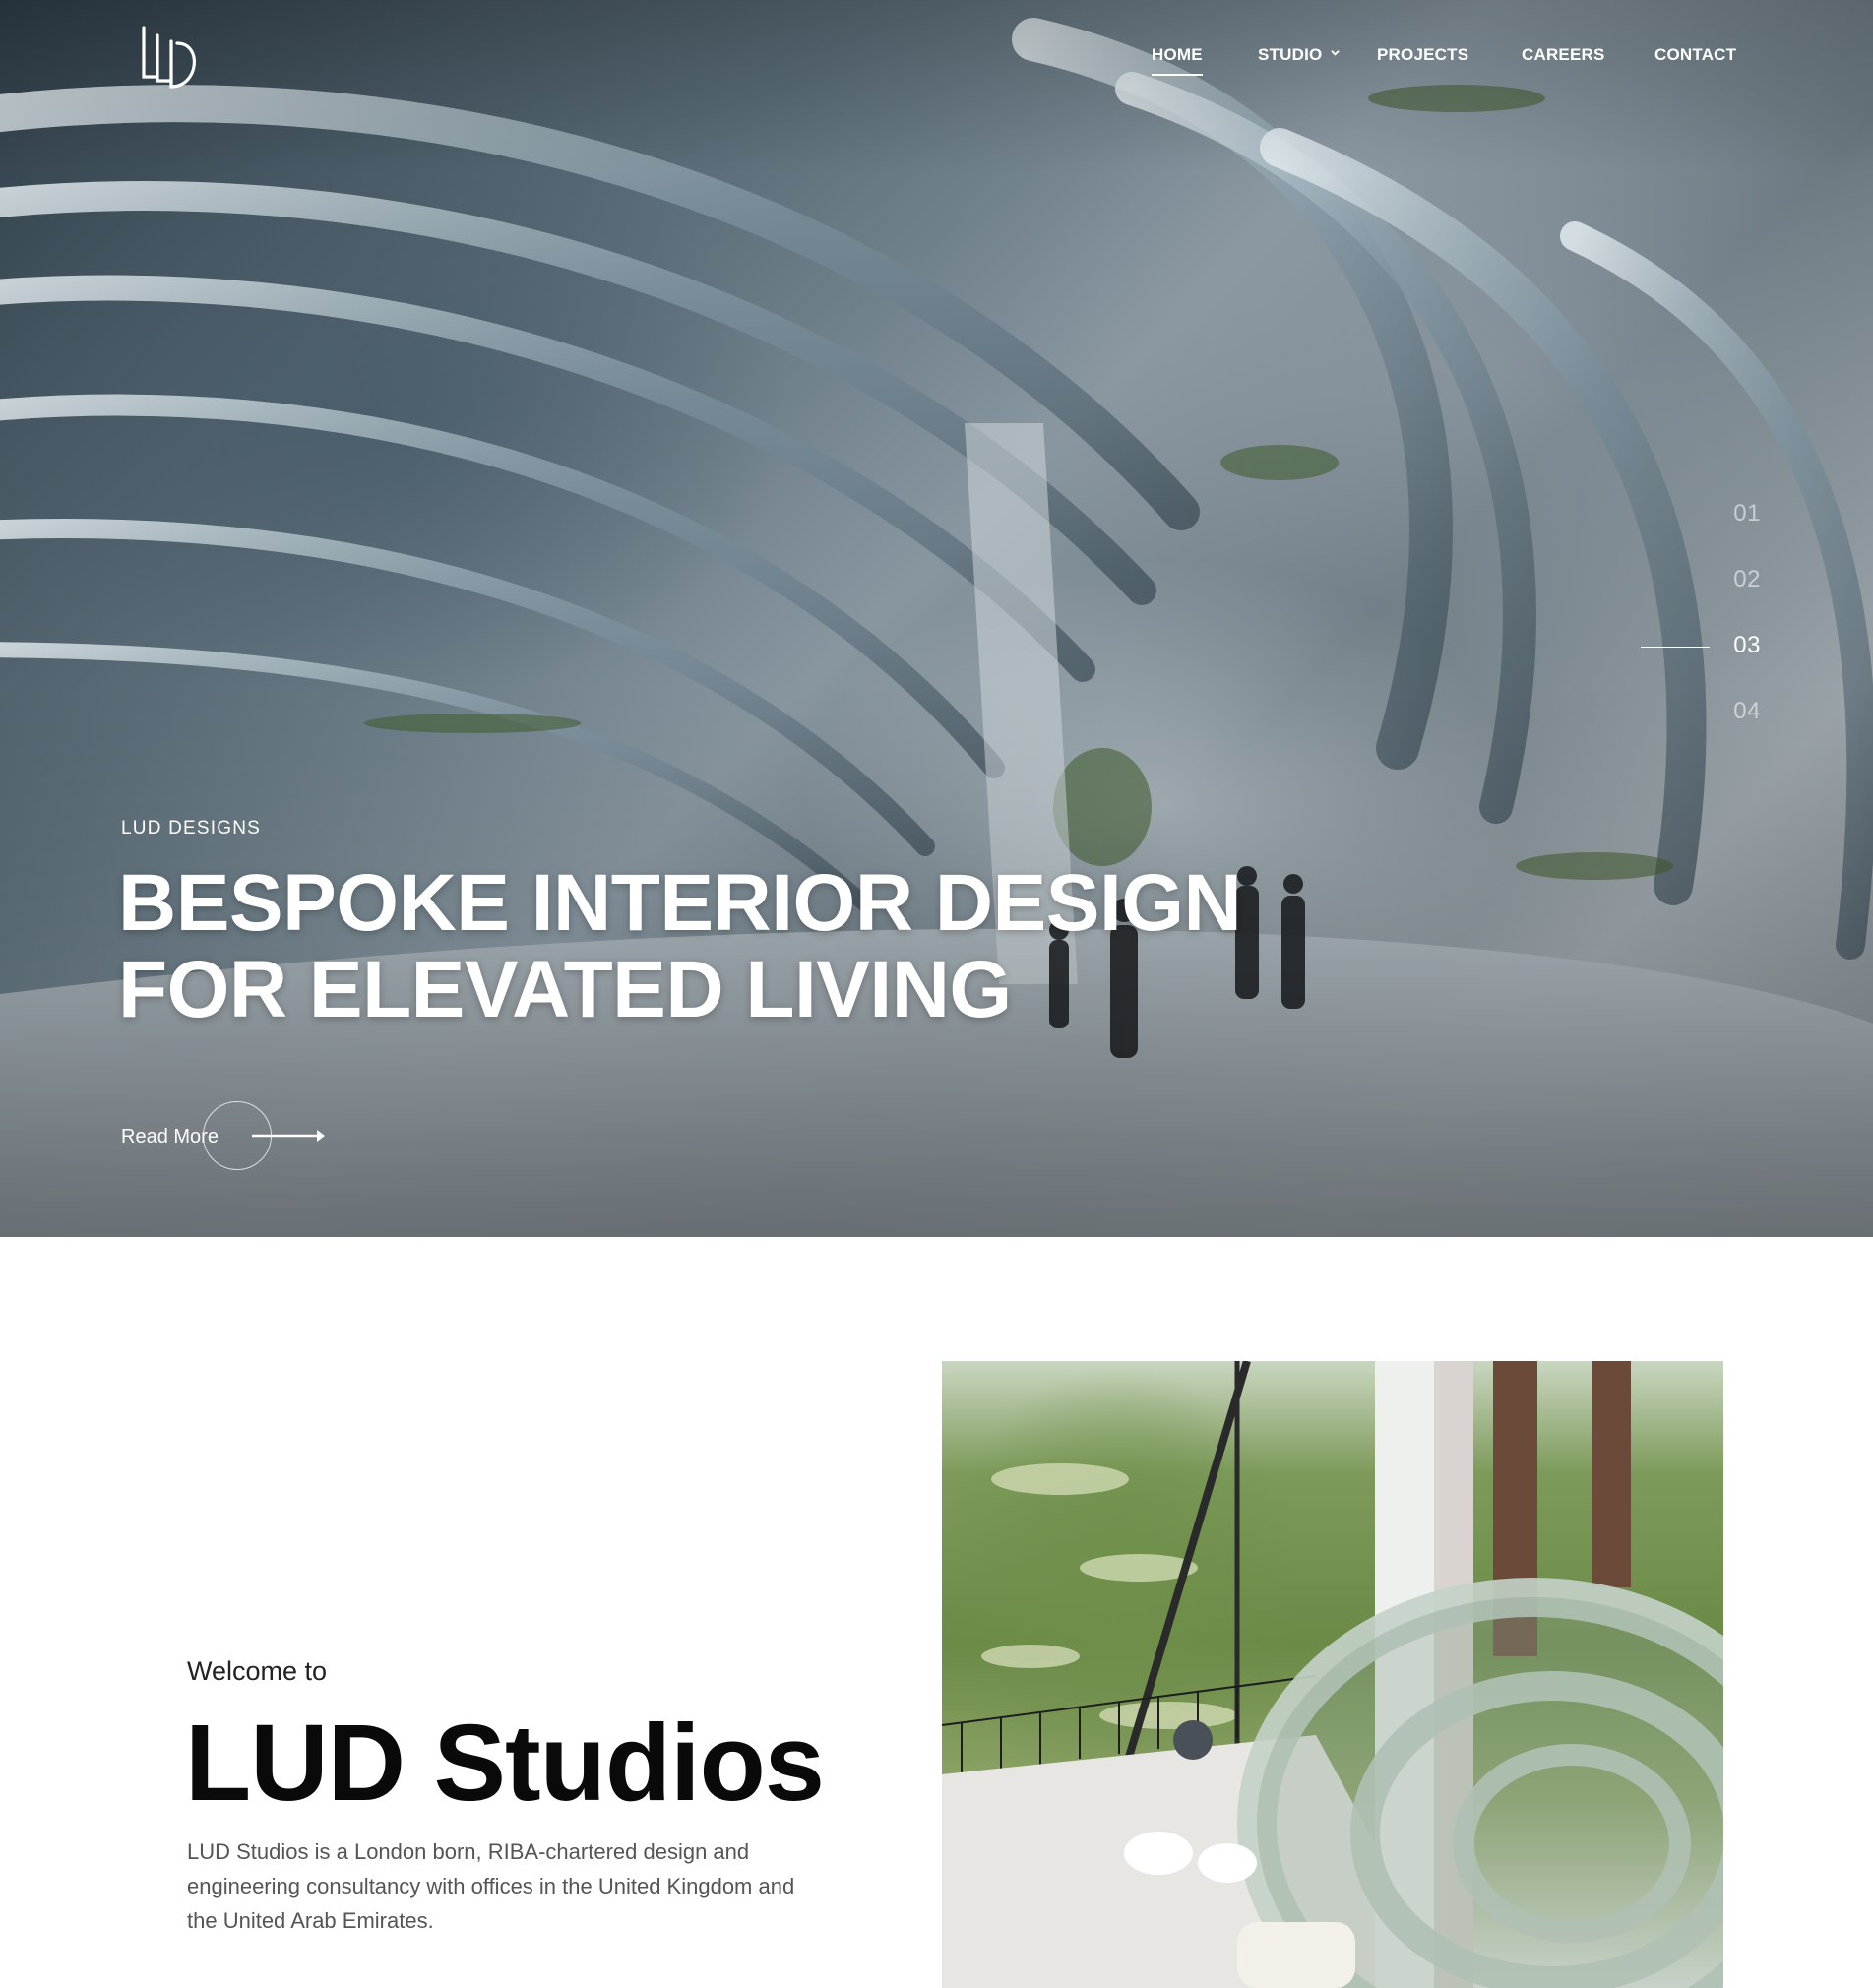  I want to click on interior-render-image, so click(1332, 1675).